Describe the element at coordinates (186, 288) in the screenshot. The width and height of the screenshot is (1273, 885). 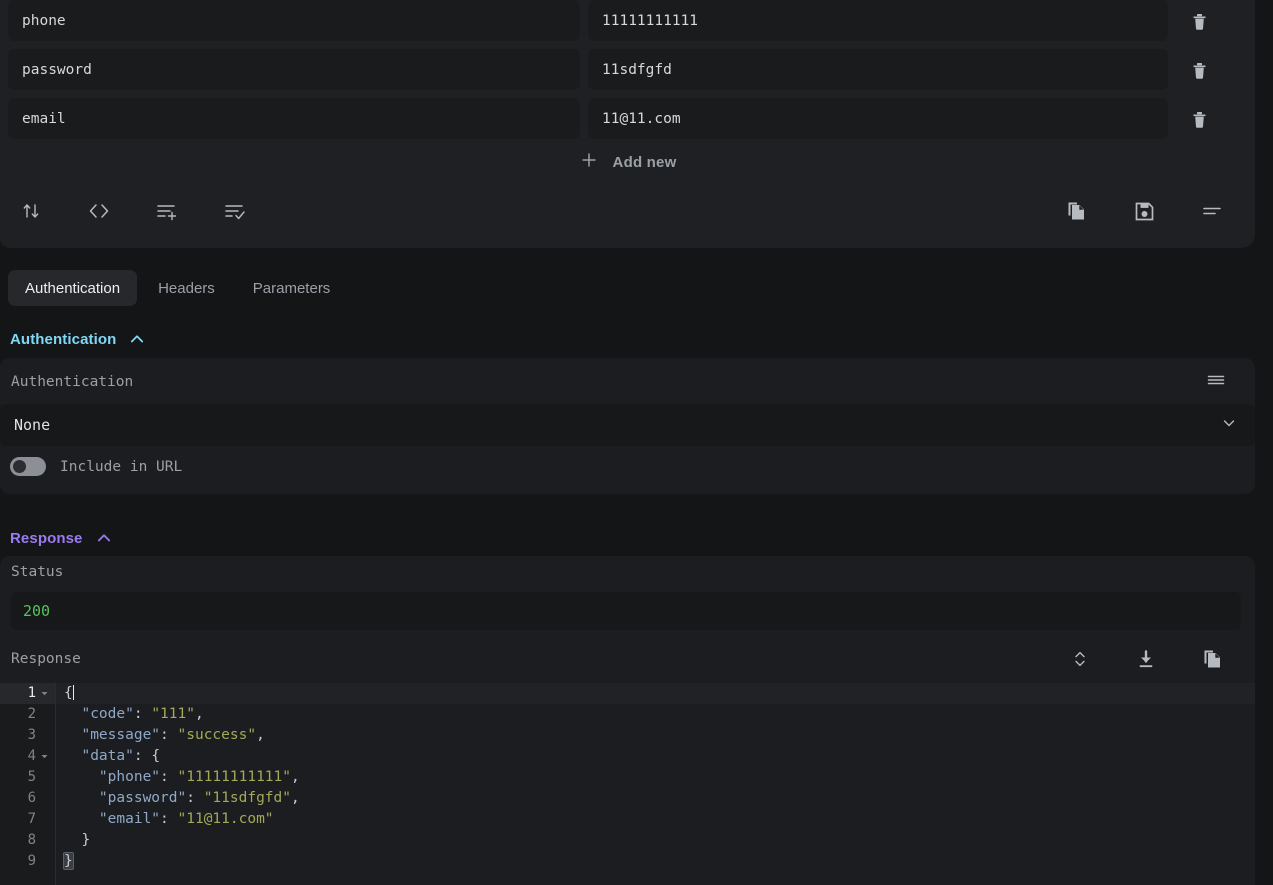
I see `tab-headers: Headers` at that location.